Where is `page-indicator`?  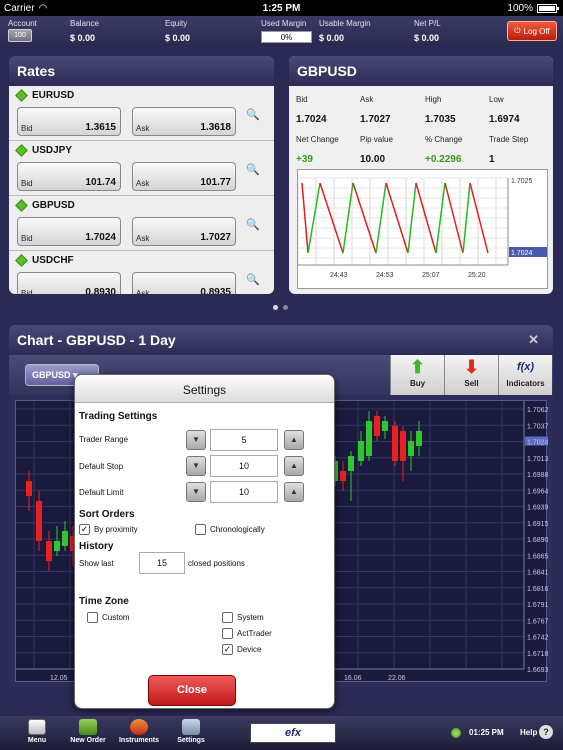
page-indicator is located at coordinates (280, 307).